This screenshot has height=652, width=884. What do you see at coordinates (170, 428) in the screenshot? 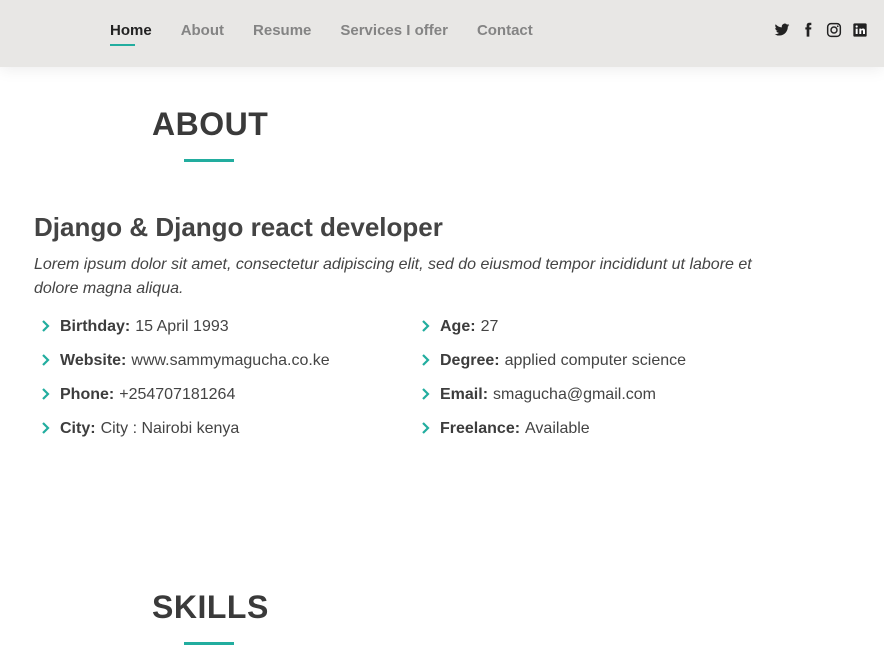
I see `detail-value: City : Nairobi kenya` at bounding box center [170, 428].